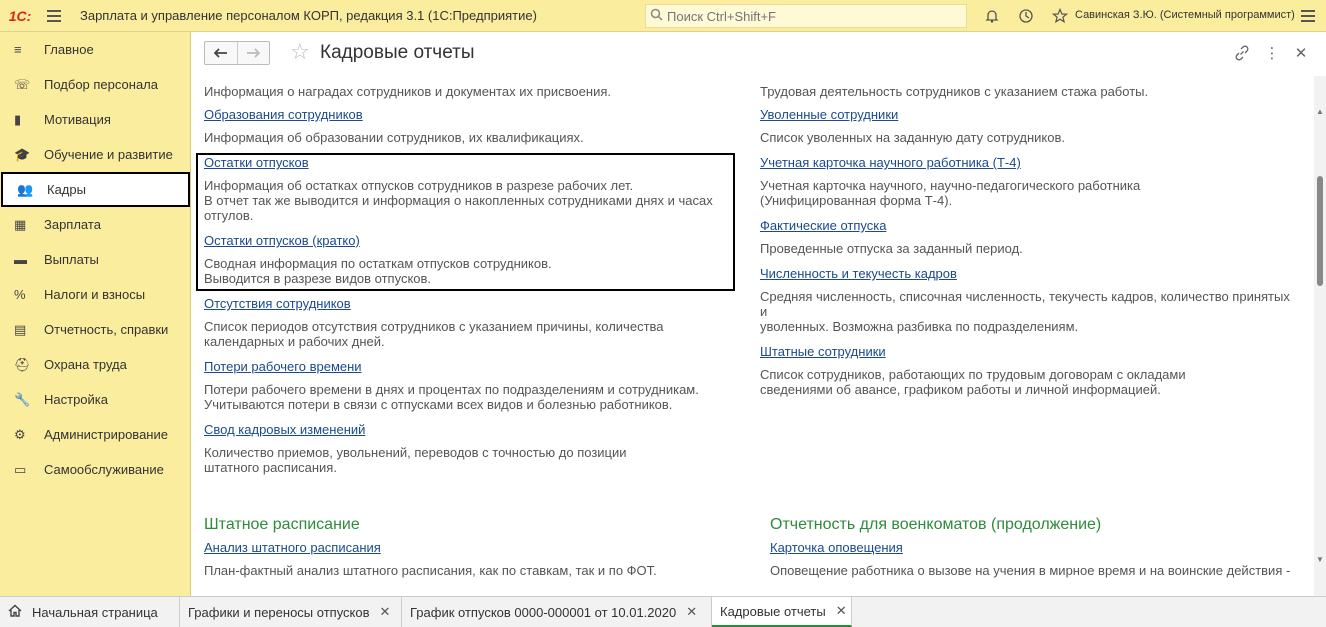 The width and height of the screenshot is (1326, 627). What do you see at coordinates (18, 119) in the screenshot?
I see `gift-icon: ▮` at bounding box center [18, 119].